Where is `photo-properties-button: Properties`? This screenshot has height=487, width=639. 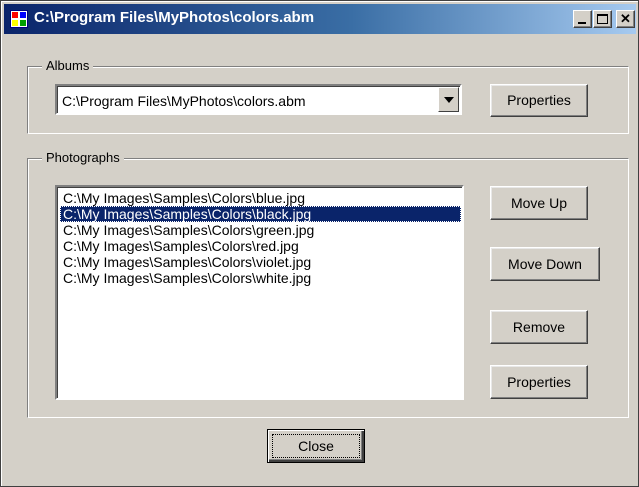
photo-properties-button: Properties is located at coordinates (539, 382).